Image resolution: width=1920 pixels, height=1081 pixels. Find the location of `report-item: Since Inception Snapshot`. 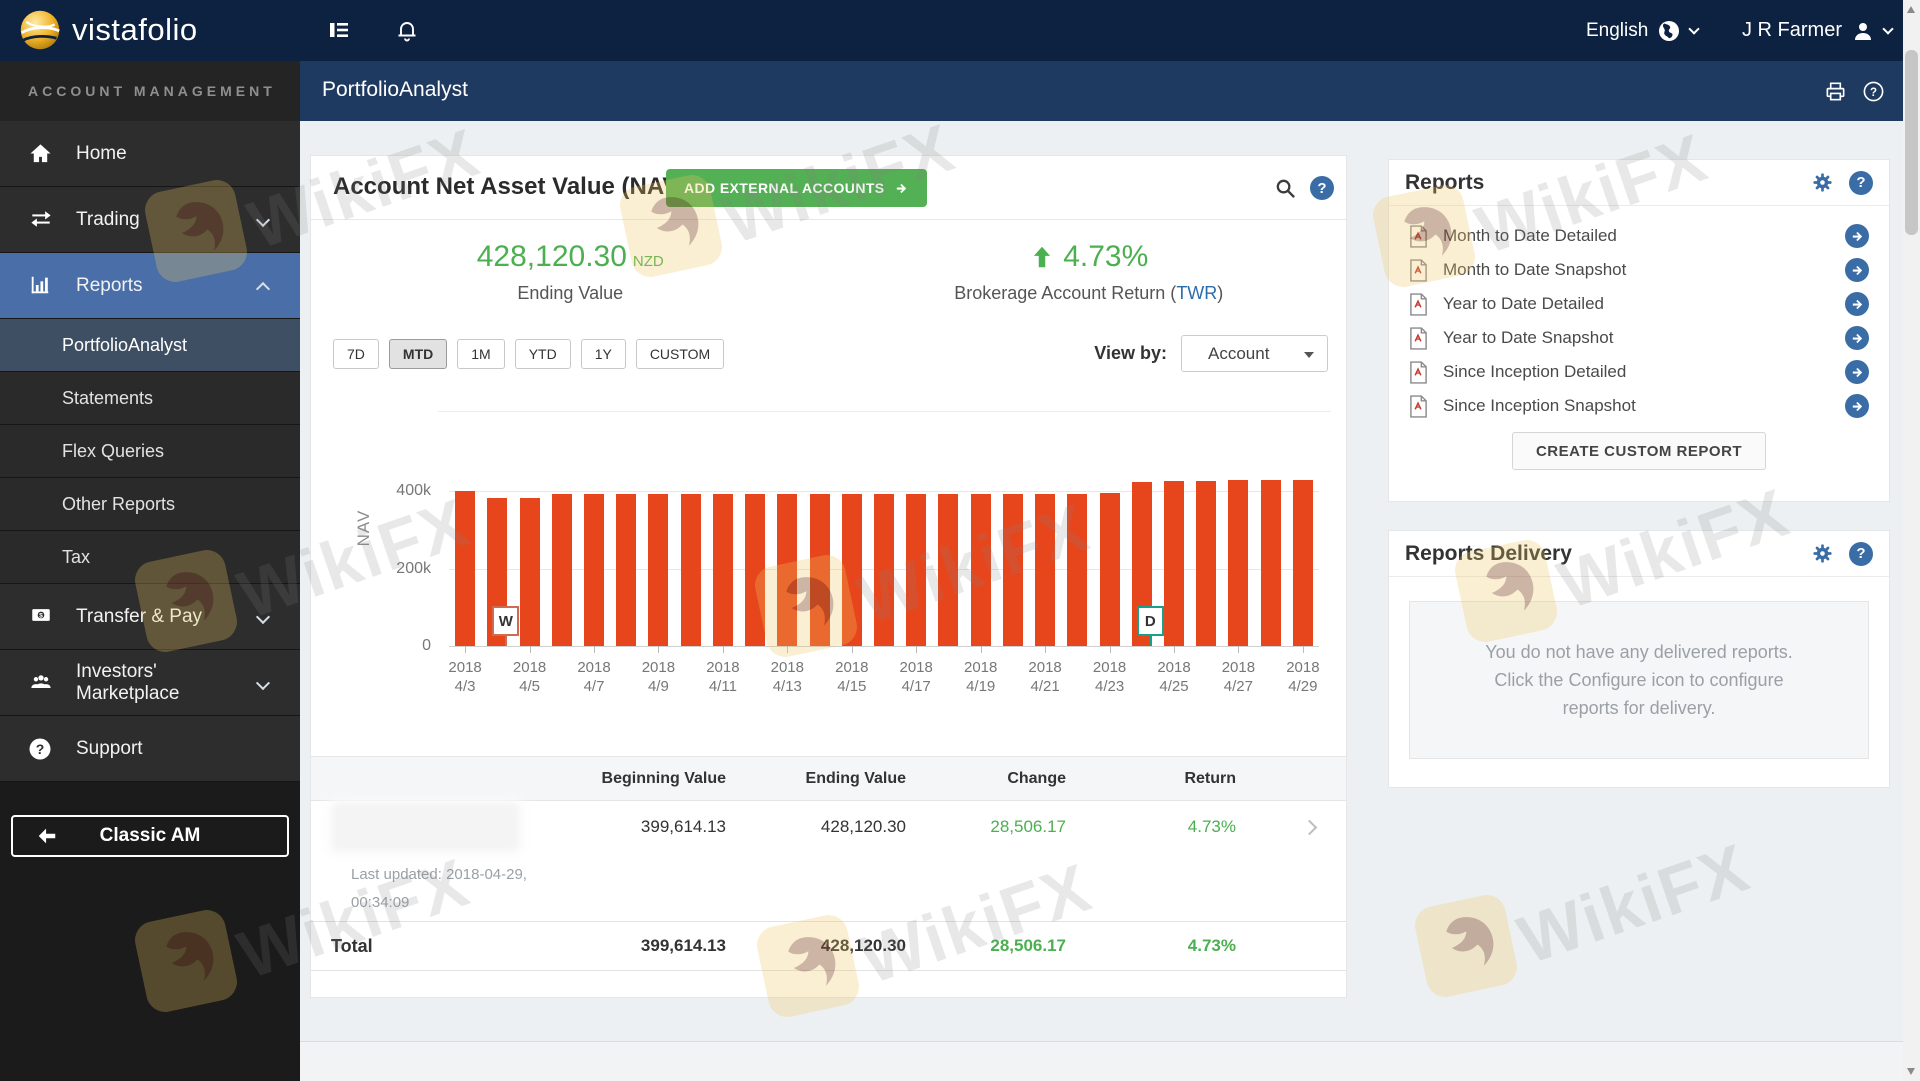

report-item: Since Inception Snapshot is located at coordinates (1639, 406).